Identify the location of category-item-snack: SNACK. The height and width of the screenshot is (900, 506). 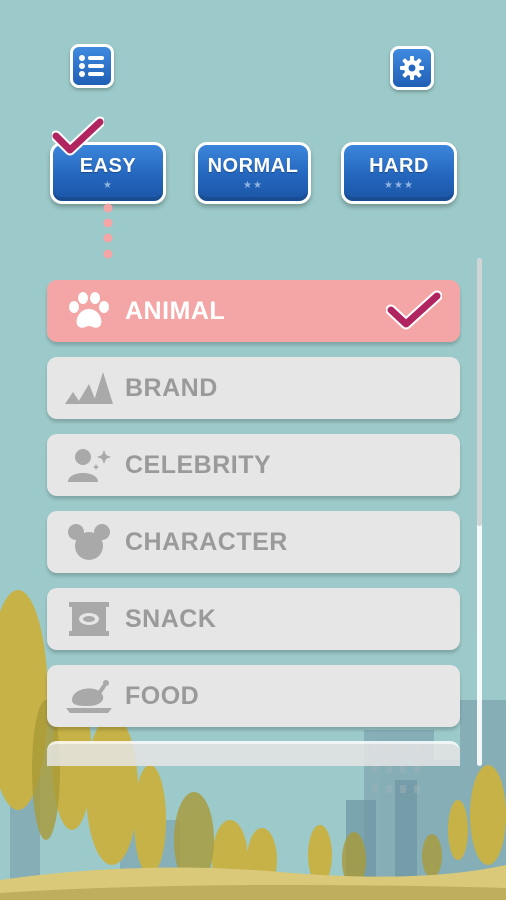
(253, 619).